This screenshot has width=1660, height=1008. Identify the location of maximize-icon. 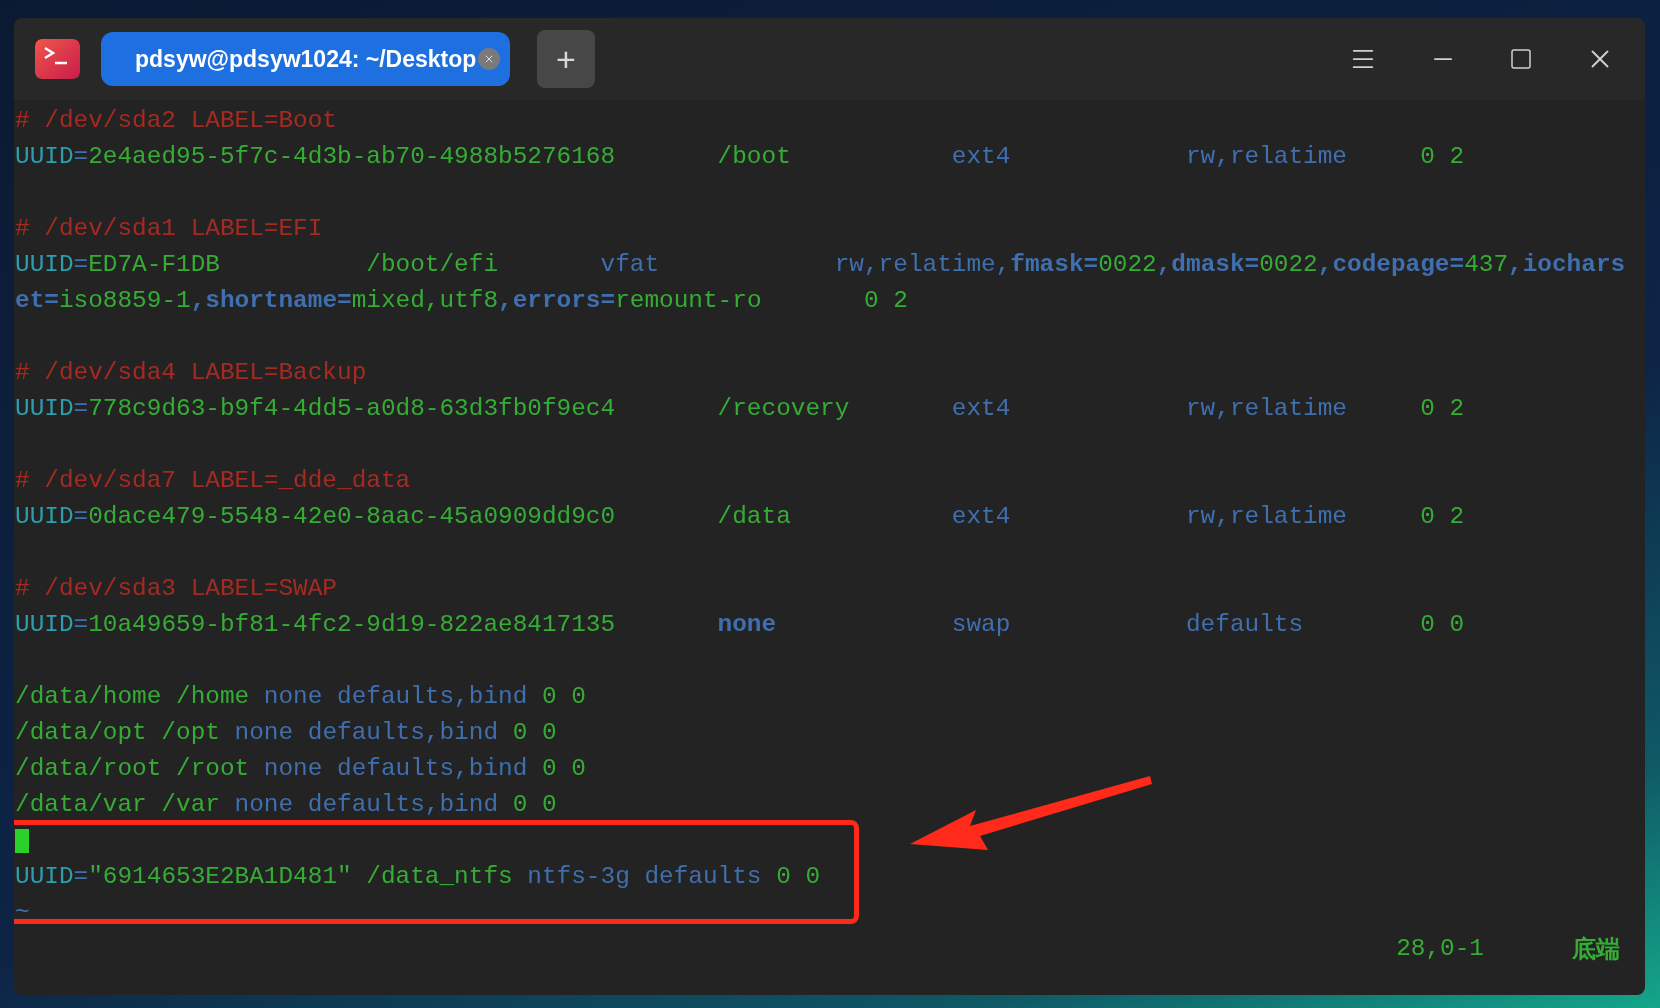
(1521, 59).